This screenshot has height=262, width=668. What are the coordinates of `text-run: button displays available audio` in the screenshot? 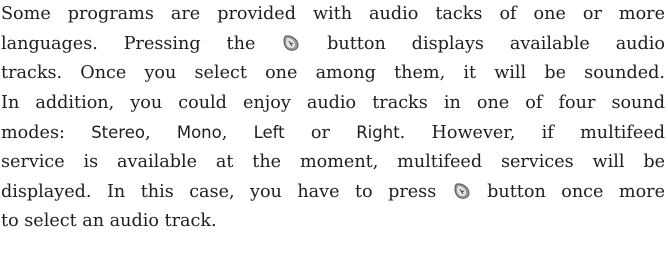 It's located at (496, 43).